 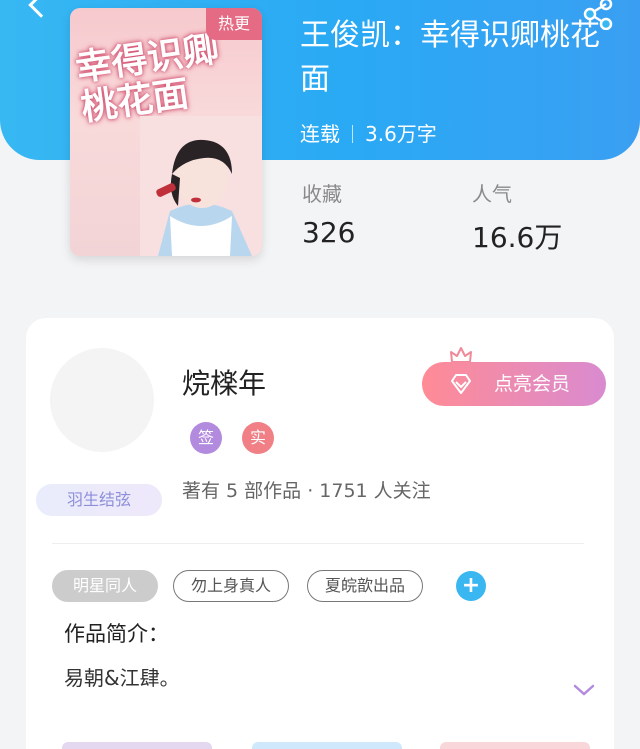 I want to click on book-cover: 幸得识卿桃花面 热更, so click(x=166, y=132).